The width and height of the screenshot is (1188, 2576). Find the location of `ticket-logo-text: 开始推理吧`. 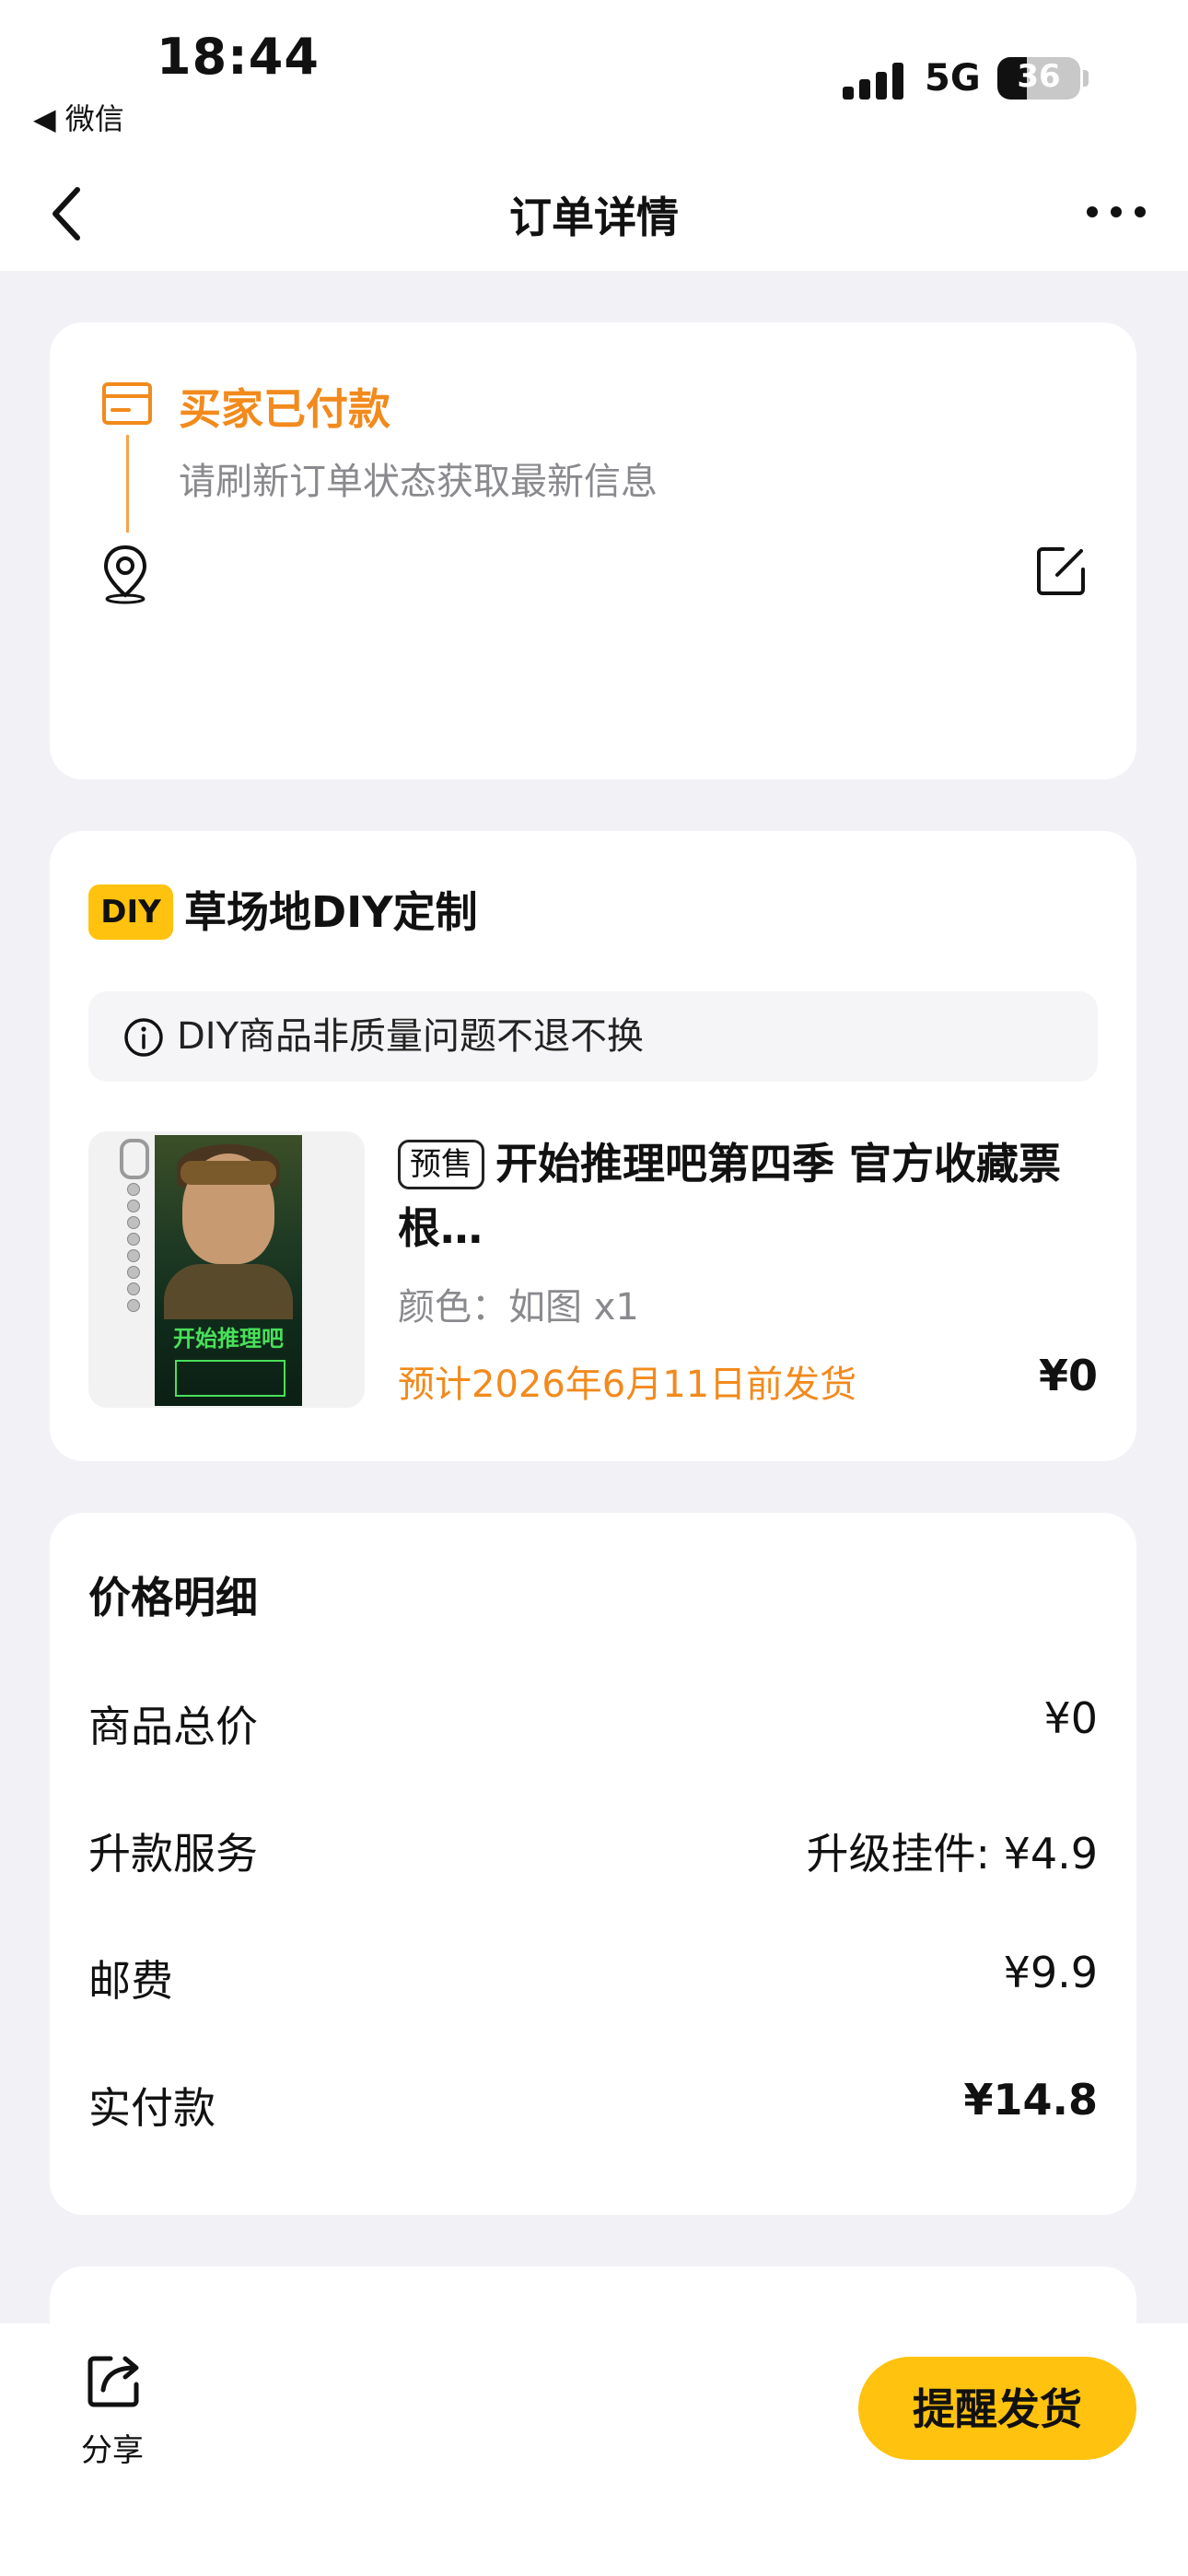

ticket-logo-text: 开始推理吧 is located at coordinates (228, 1339).